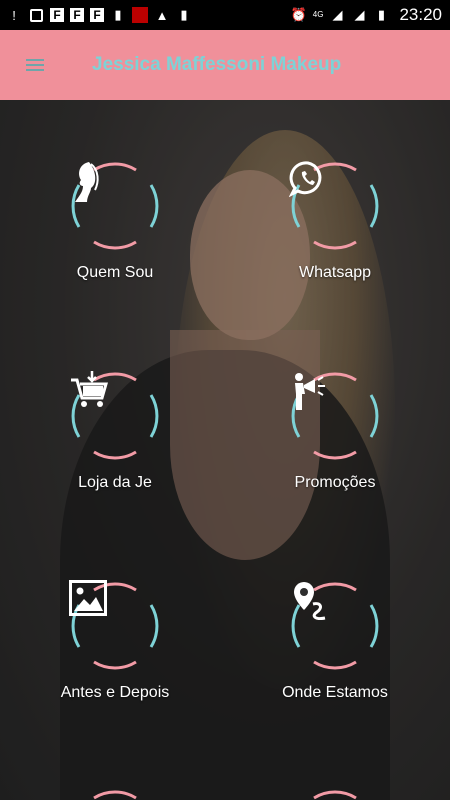  I want to click on tile-whatsapp: Whatsapp, so click(335, 230).